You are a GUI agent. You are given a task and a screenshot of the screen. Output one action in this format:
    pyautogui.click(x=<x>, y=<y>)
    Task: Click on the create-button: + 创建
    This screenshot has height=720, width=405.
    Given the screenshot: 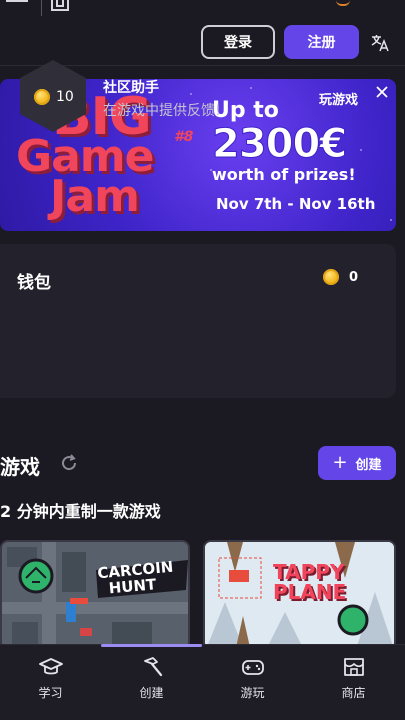 What is the action you would take?
    pyautogui.click(x=357, y=463)
    